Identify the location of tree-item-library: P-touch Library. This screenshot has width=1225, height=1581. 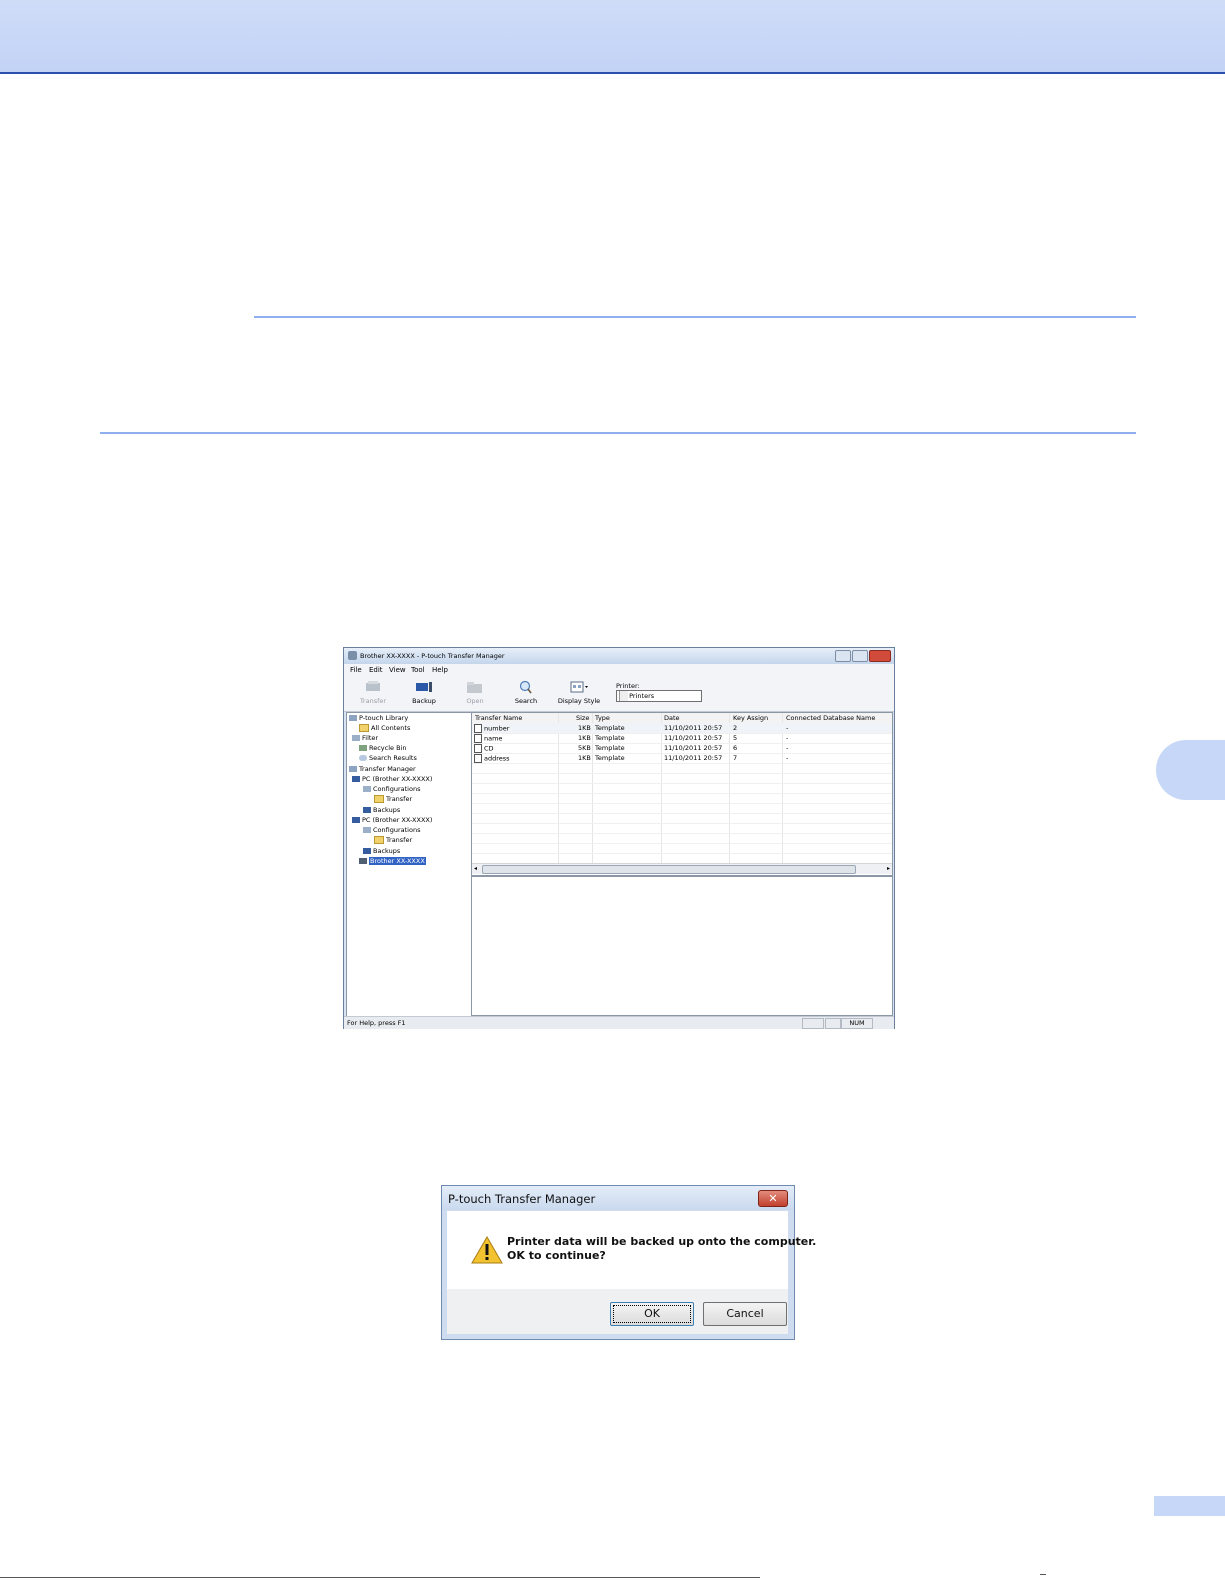
(378, 718).